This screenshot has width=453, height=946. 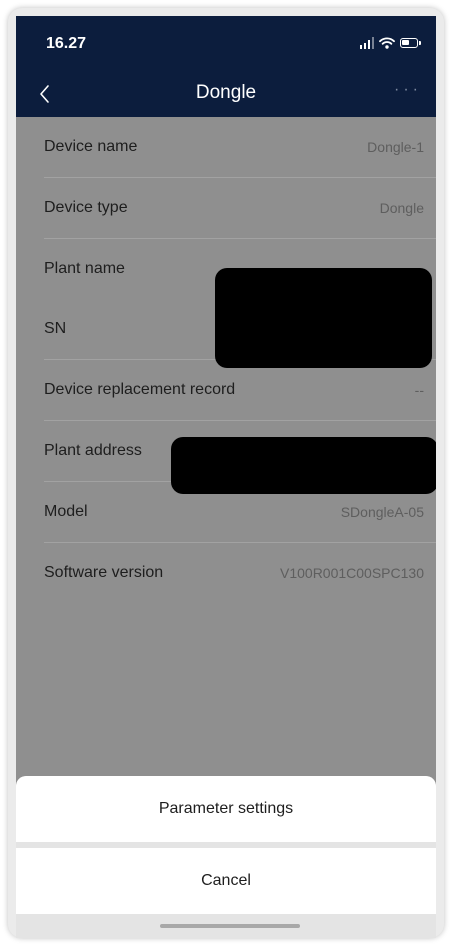 What do you see at coordinates (91, 146) in the screenshot?
I see `detail-label: Device name` at bounding box center [91, 146].